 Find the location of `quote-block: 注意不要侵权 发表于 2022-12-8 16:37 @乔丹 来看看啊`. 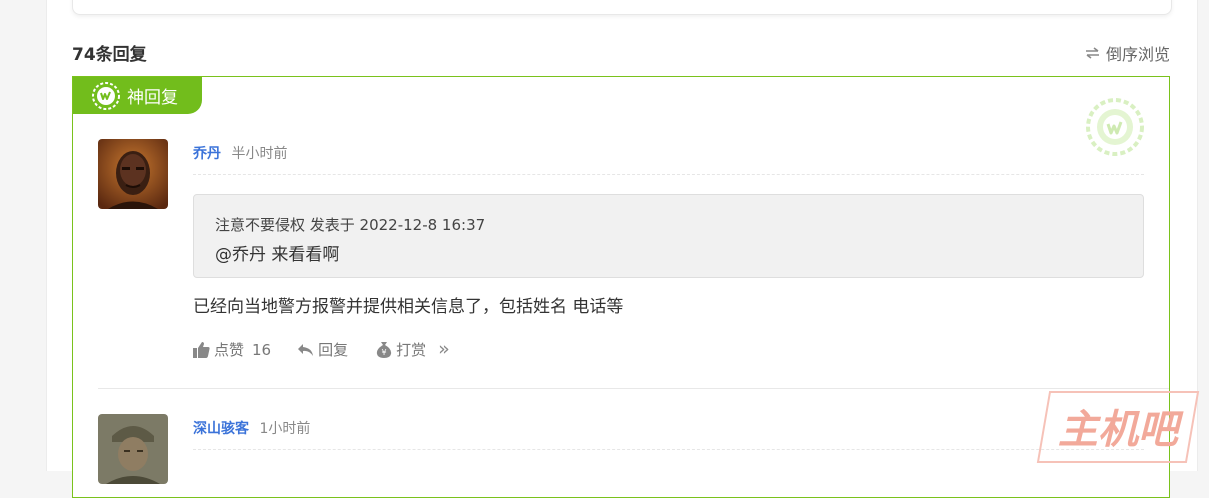

quote-block: 注意不要侵权 发表于 2022-12-8 16:37 @乔丹 来看看啊 is located at coordinates (668, 236).